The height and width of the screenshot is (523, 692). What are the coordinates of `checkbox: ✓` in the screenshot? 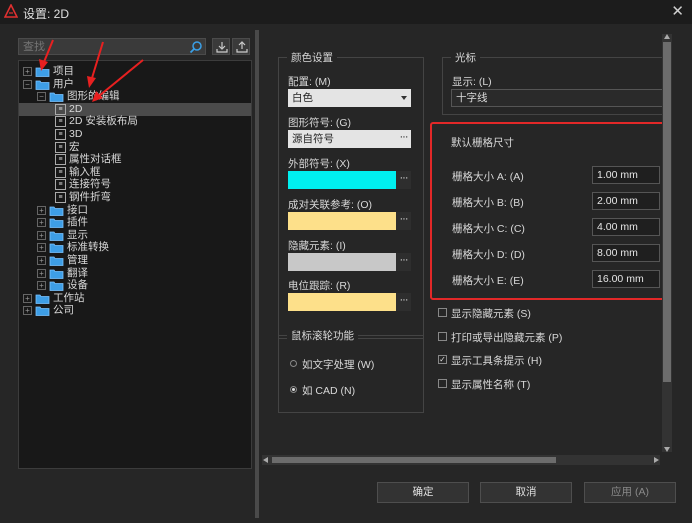 It's located at (442, 359).